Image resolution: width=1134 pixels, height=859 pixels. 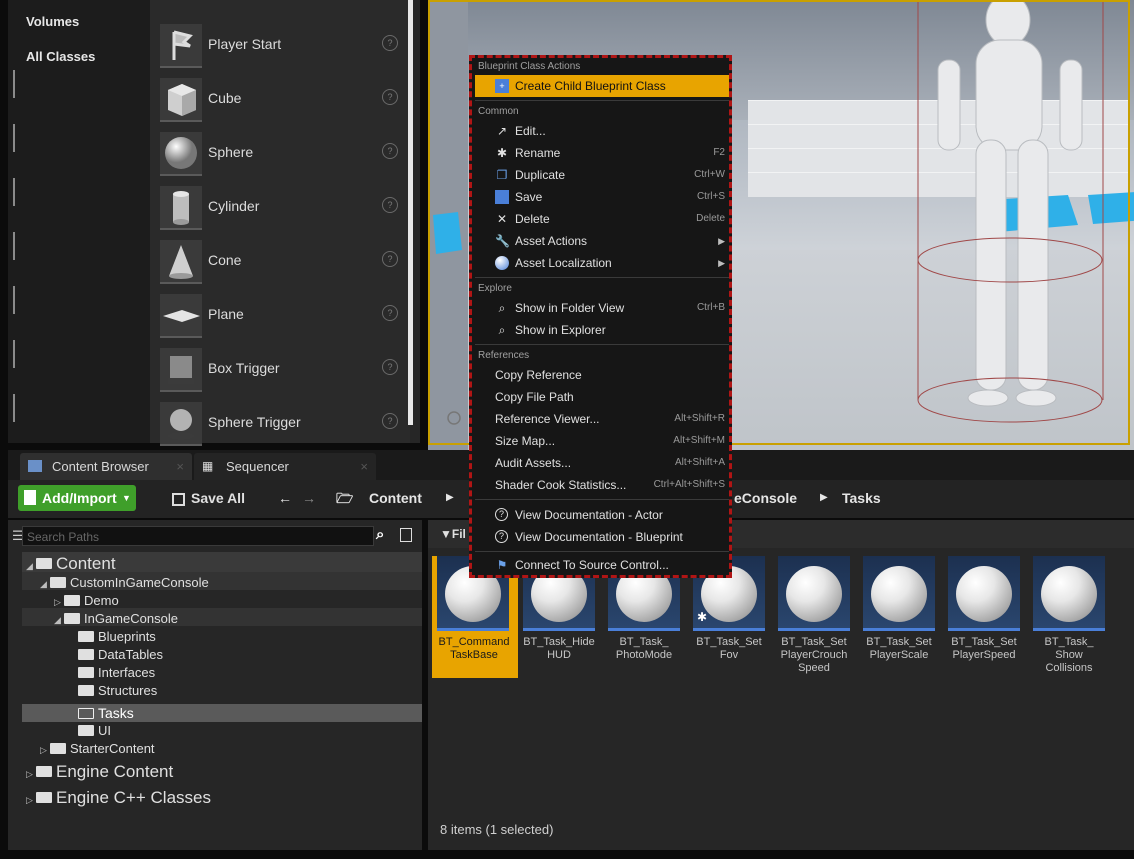 I want to click on menu-item-view-documentation-blueprint: ? View Documentation - Blueprint, so click(x=602, y=537).